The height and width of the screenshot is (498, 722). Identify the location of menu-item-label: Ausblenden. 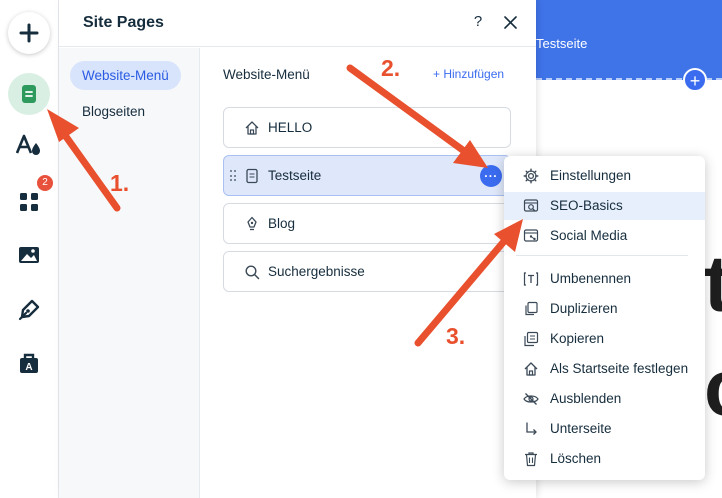
(586, 398).